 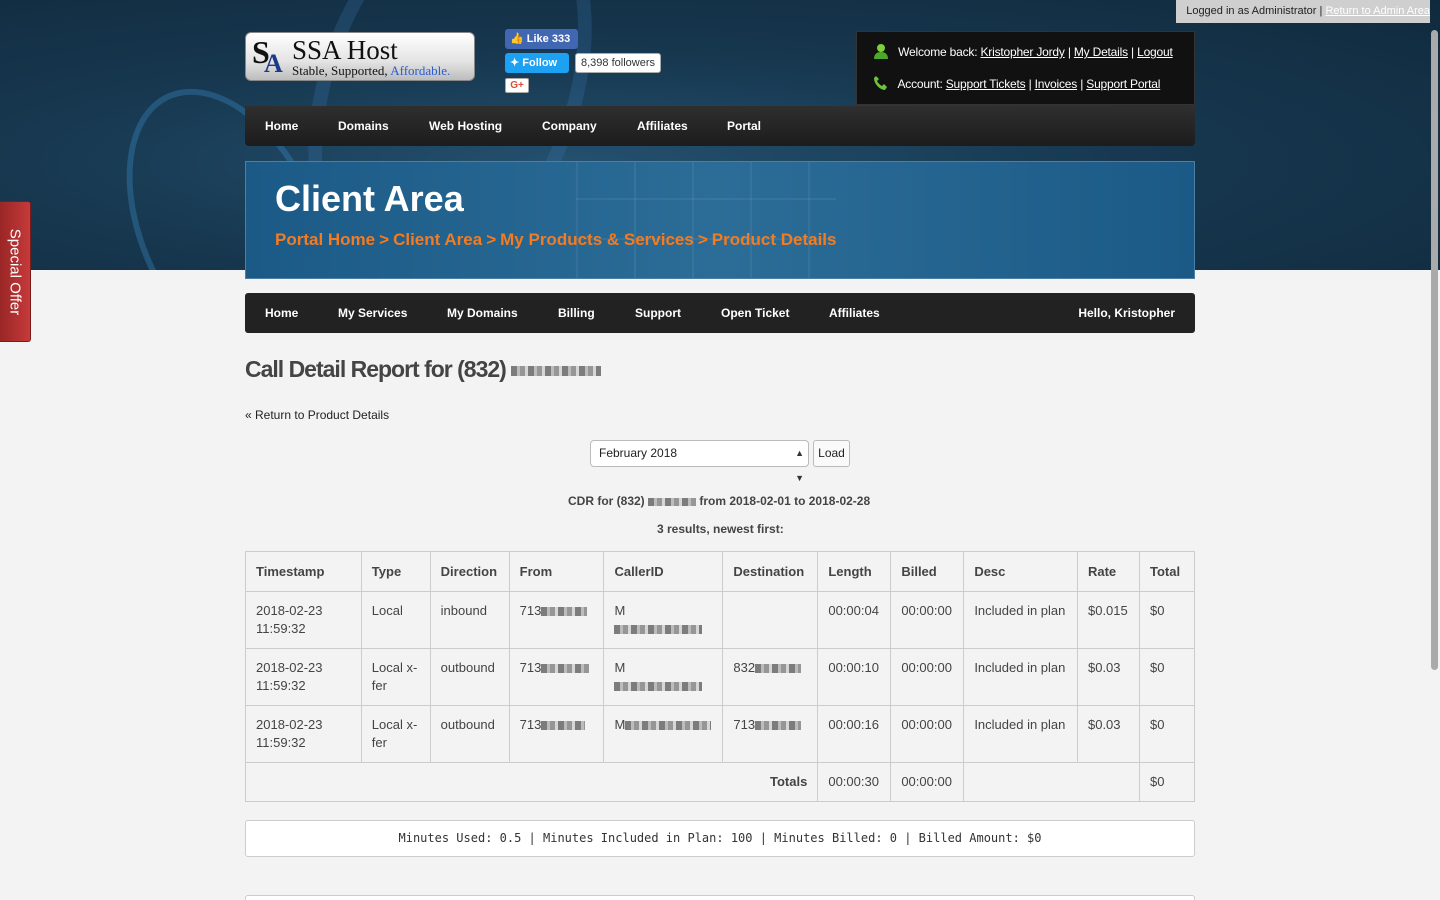 What do you see at coordinates (1126, 313) in the screenshot?
I see `client-nav-hello-user: Hello, Kristopher` at bounding box center [1126, 313].